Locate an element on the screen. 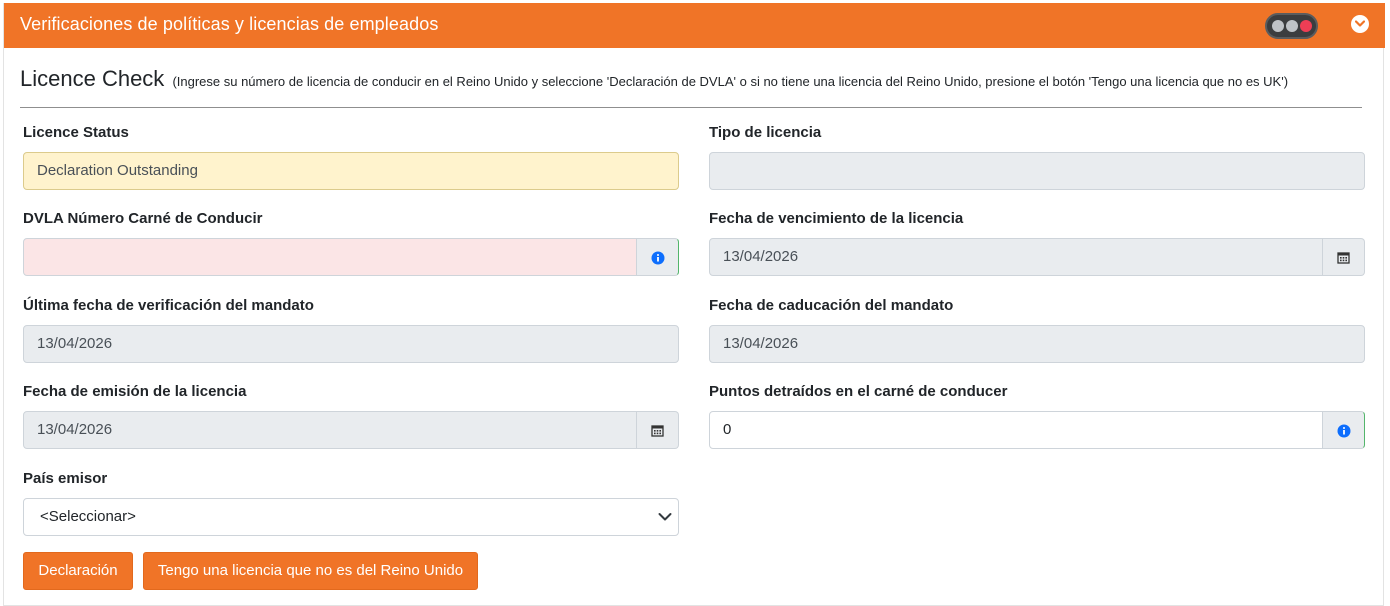  divider is located at coordinates (691, 107).